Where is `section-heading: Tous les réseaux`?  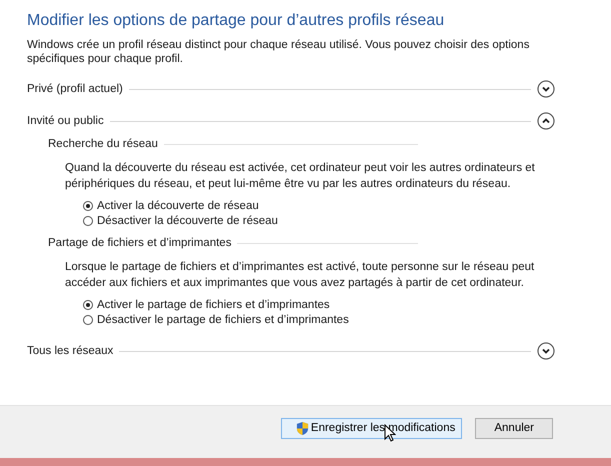
section-heading: Tous les réseaux is located at coordinates (70, 351).